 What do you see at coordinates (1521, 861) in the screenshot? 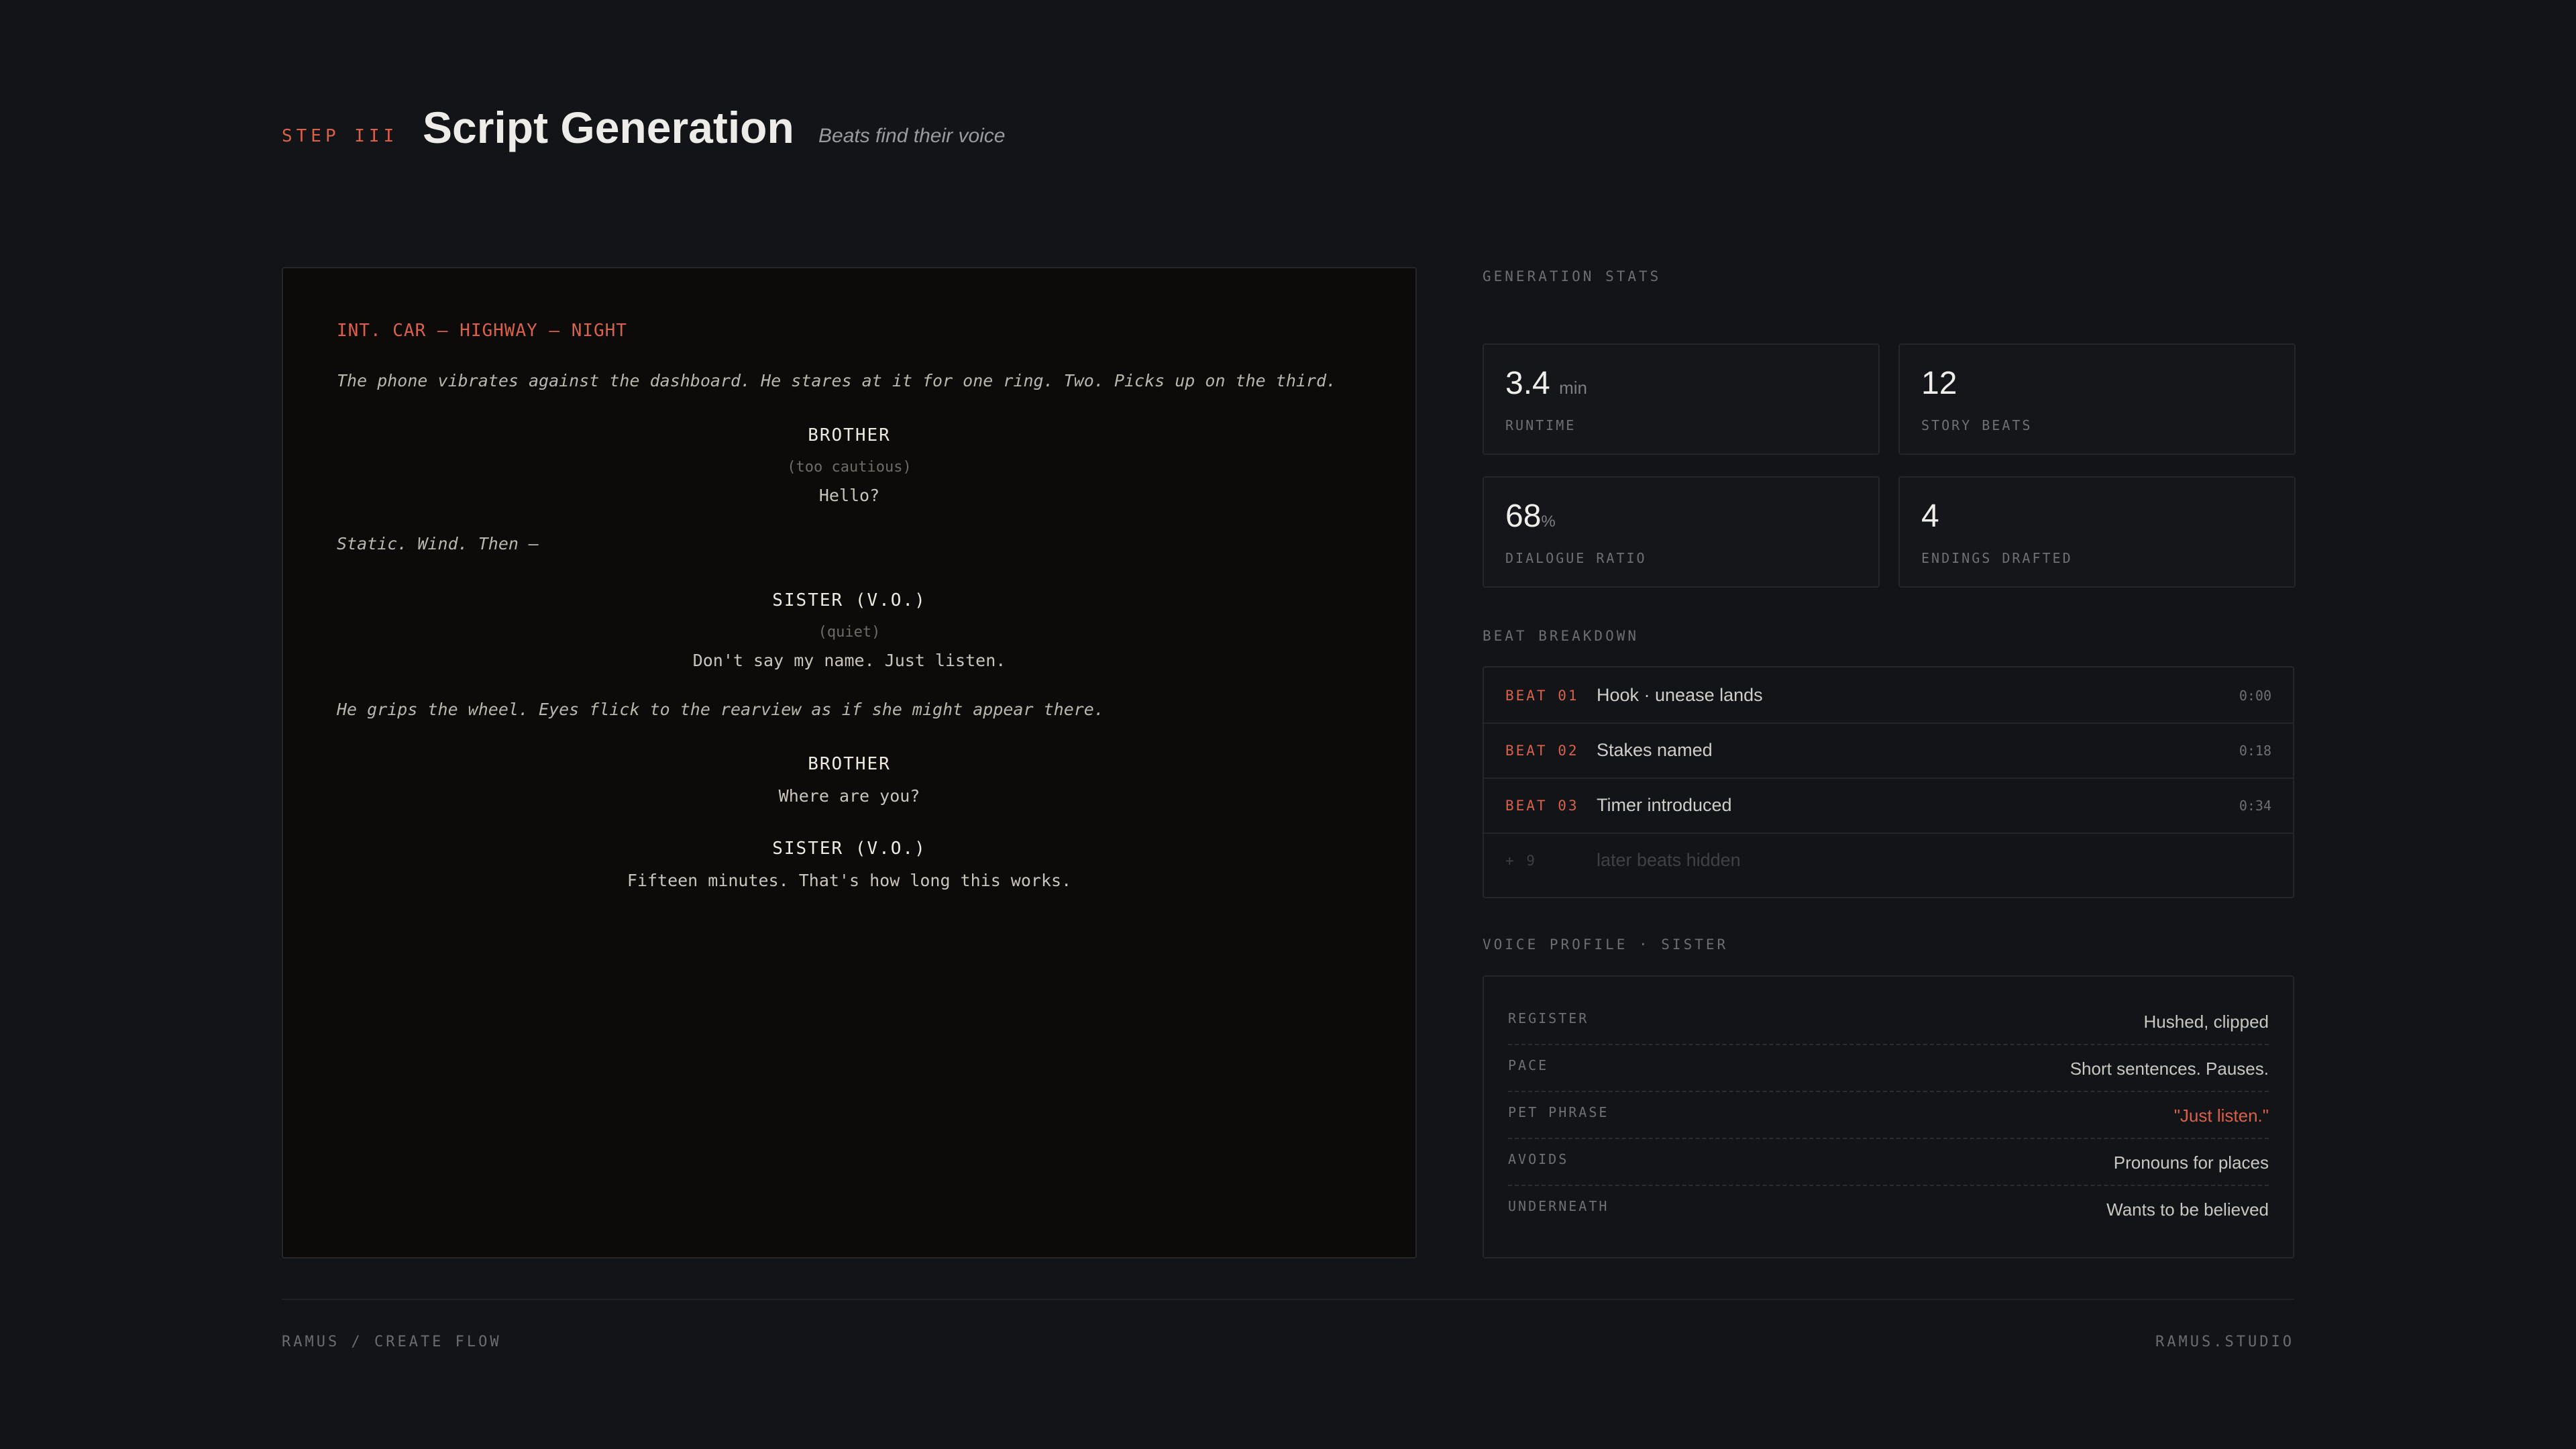
I see `hidden-beats-count: + 9` at bounding box center [1521, 861].